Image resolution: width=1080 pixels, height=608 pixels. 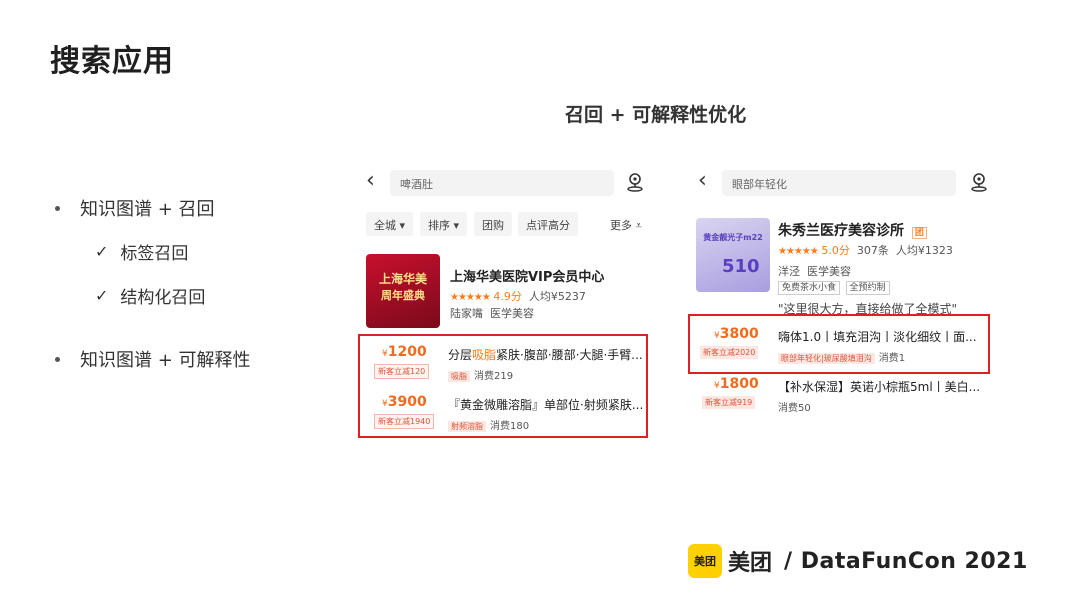 I want to click on filter-city: 全城 ▾, so click(x=390, y=224).